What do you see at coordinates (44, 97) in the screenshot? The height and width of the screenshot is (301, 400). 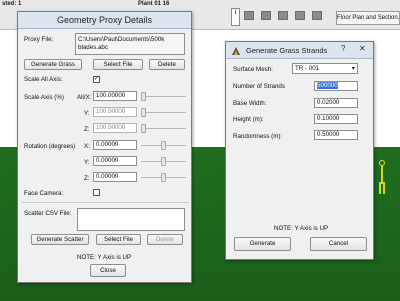 I see `scale-axis-label: Scale Axis (%)` at bounding box center [44, 97].